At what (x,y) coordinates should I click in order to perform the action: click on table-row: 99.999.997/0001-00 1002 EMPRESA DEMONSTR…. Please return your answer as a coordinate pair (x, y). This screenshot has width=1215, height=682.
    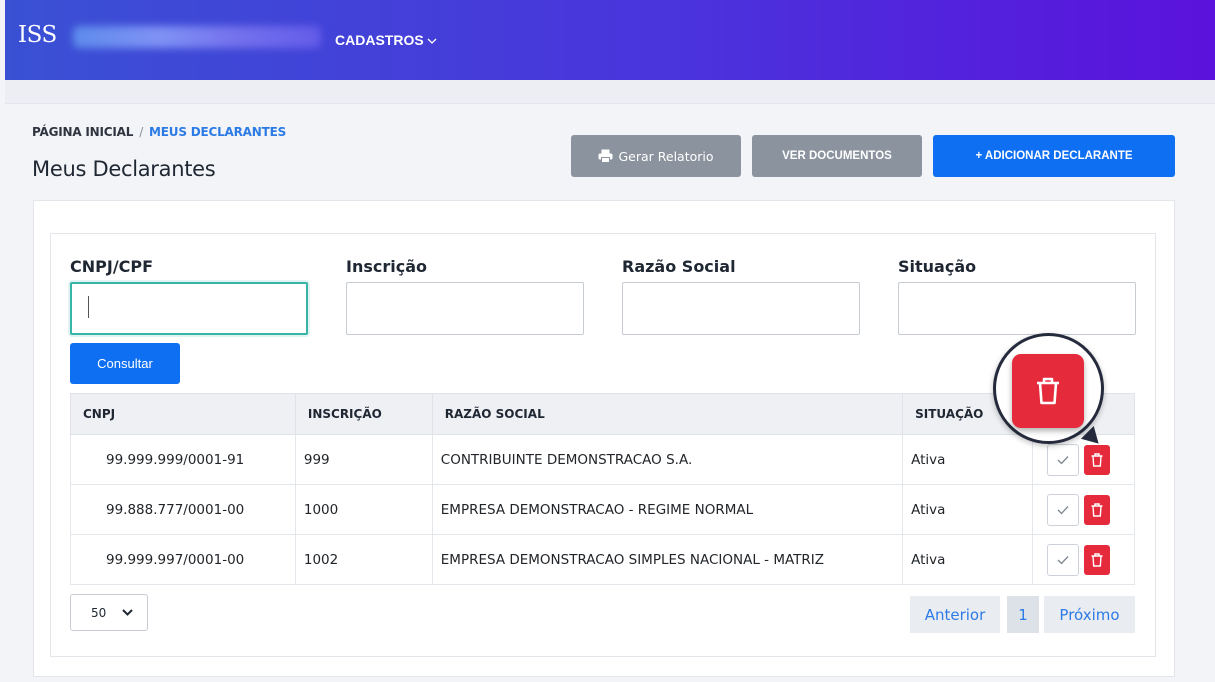
    Looking at the image, I should click on (602, 559).